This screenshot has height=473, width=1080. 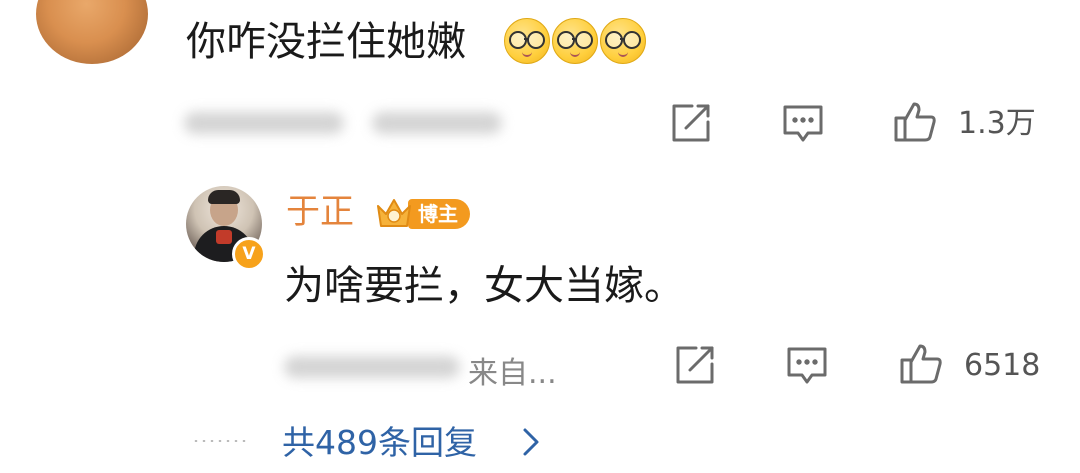 What do you see at coordinates (437, 123) in the screenshot?
I see `redacted-source` at bounding box center [437, 123].